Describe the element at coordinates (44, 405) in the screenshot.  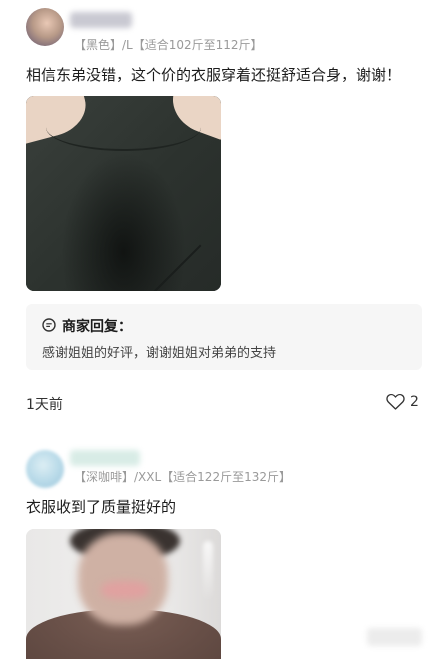
I see `review-time: 1天前` at that location.